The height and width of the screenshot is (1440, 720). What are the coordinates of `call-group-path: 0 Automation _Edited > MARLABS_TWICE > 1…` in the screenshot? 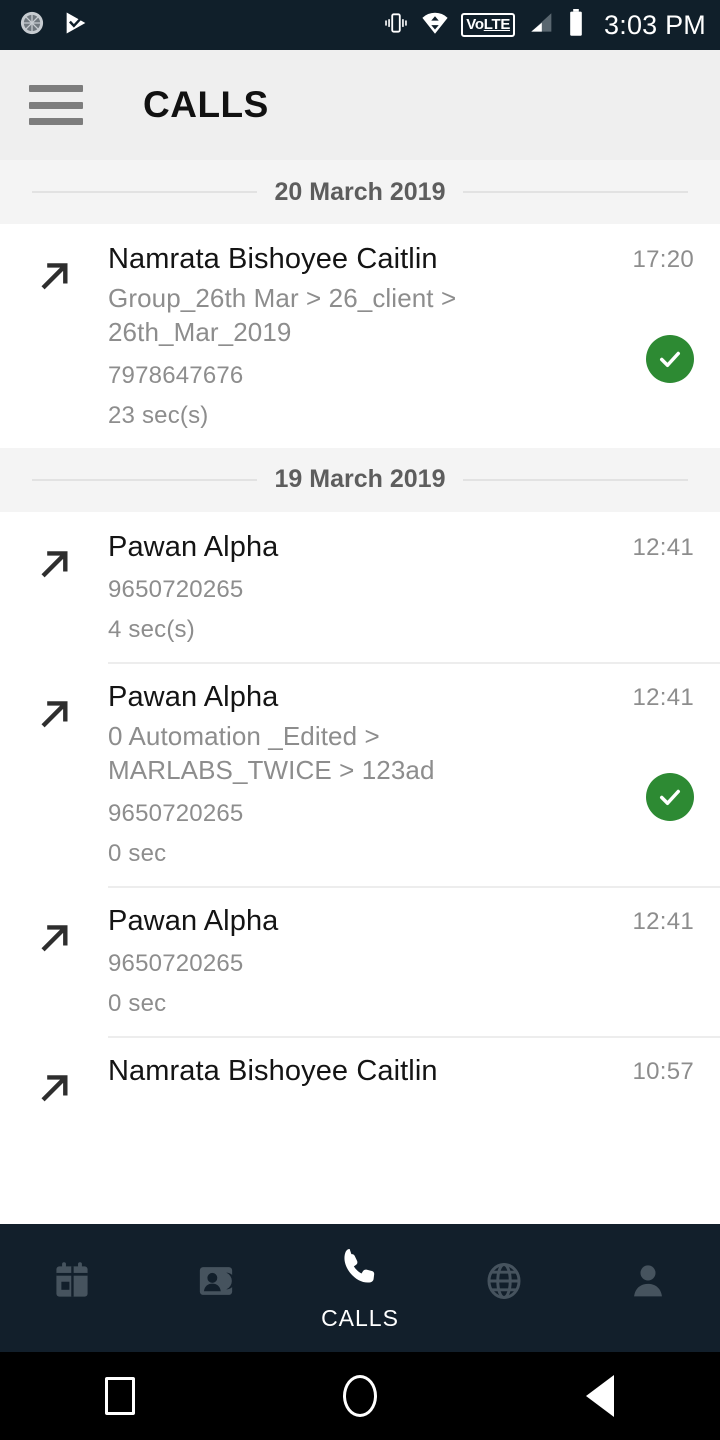 It's located at (271, 753).